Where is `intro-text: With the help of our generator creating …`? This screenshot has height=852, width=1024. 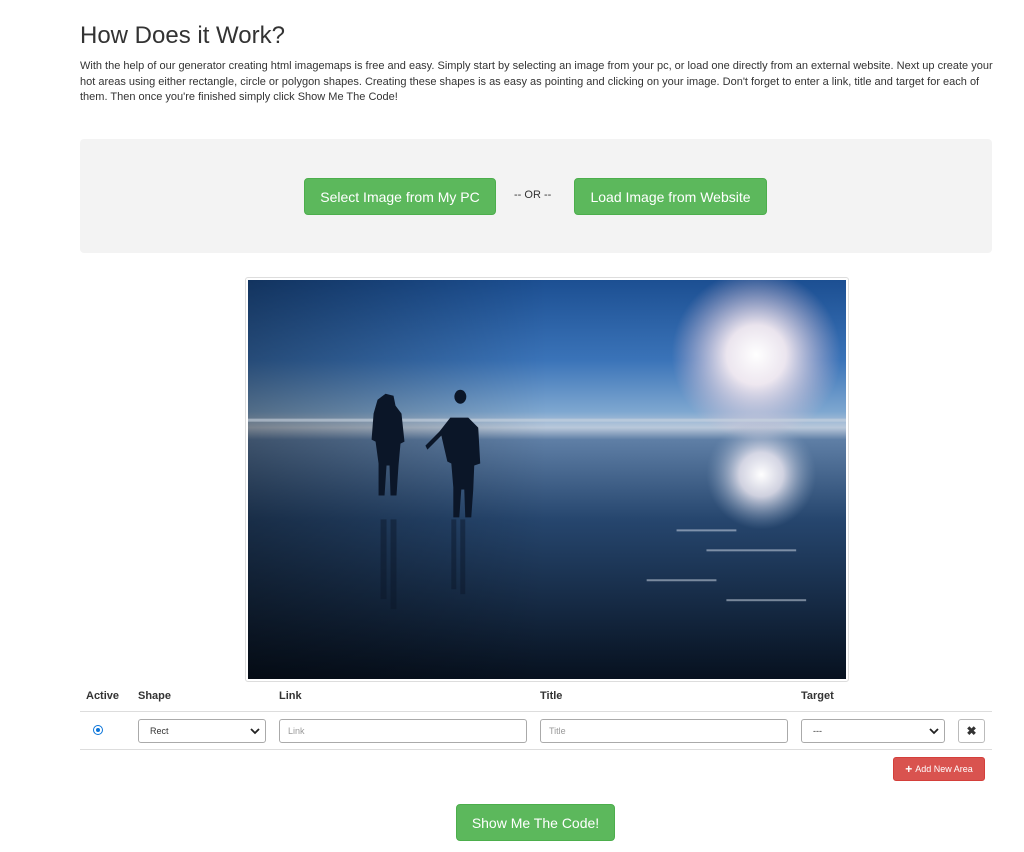 intro-text: With the help of our generator creating … is located at coordinates (536, 81).